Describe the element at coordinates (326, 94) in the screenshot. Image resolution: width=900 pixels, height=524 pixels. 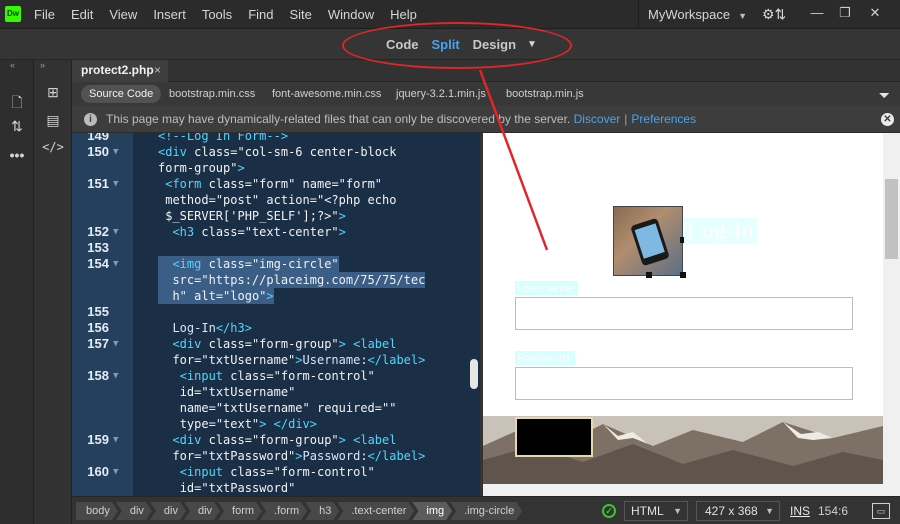
I see `related-file-font-awesome: font-awesome.min.css` at that location.